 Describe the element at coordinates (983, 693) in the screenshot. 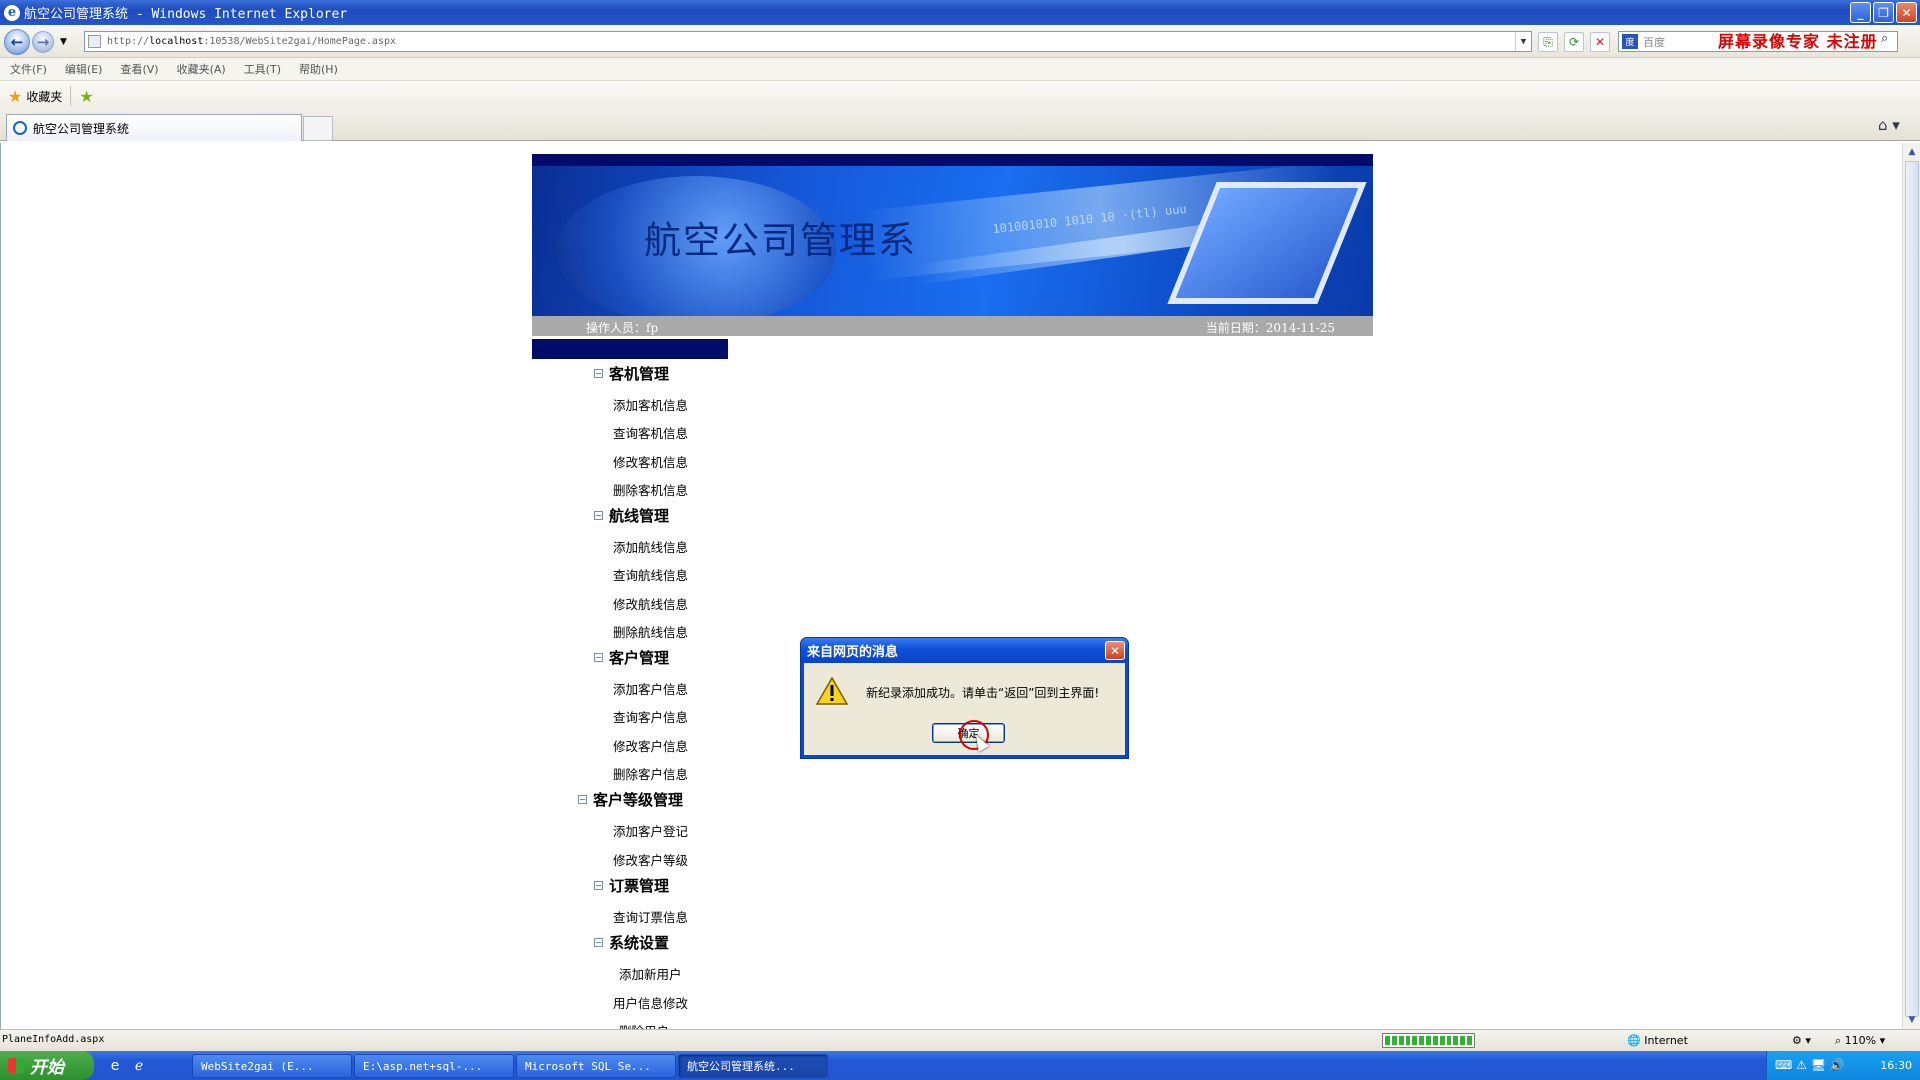

I see `dialog-message: 新纪录添加成功。请单击“返回”回到主界面!` at that location.